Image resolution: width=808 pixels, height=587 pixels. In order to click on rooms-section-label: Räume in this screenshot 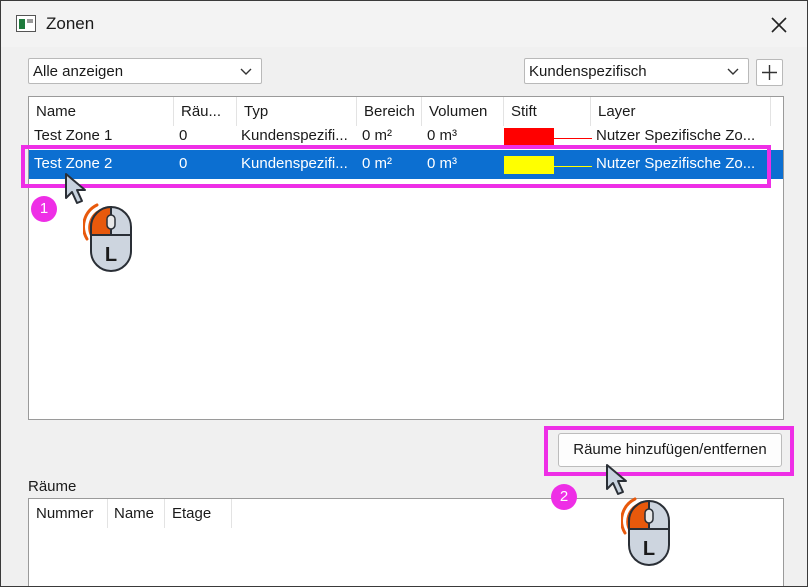, I will do `click(52, 486)`.